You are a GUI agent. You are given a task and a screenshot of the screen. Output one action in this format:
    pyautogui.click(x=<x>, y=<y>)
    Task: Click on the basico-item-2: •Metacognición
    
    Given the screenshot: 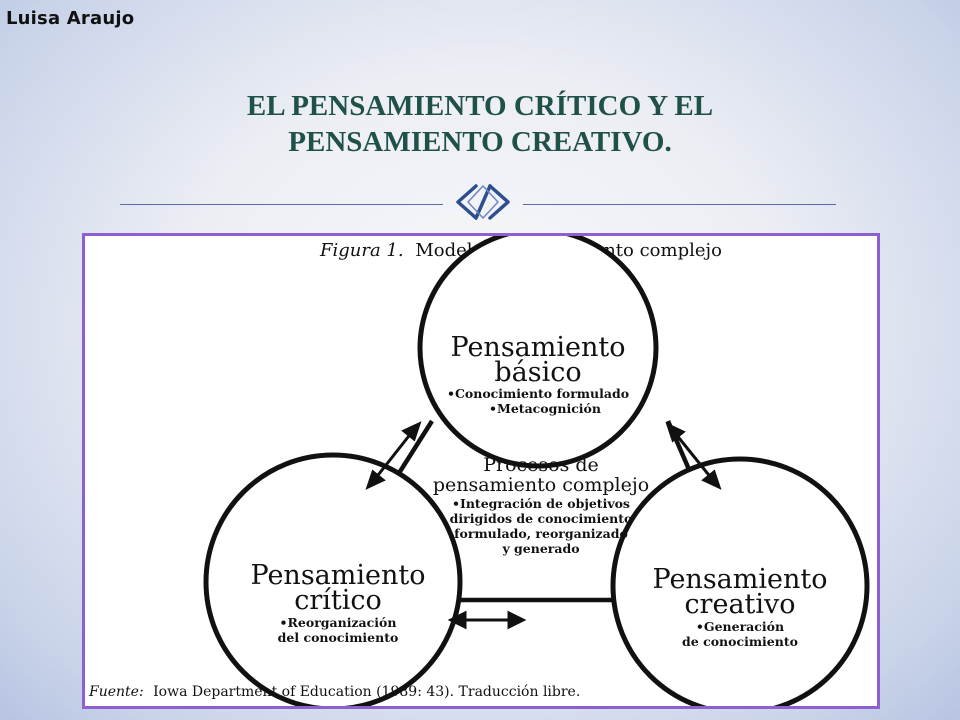 What is the action you would take?
    pyautogui.click(x=545, y=408)
    